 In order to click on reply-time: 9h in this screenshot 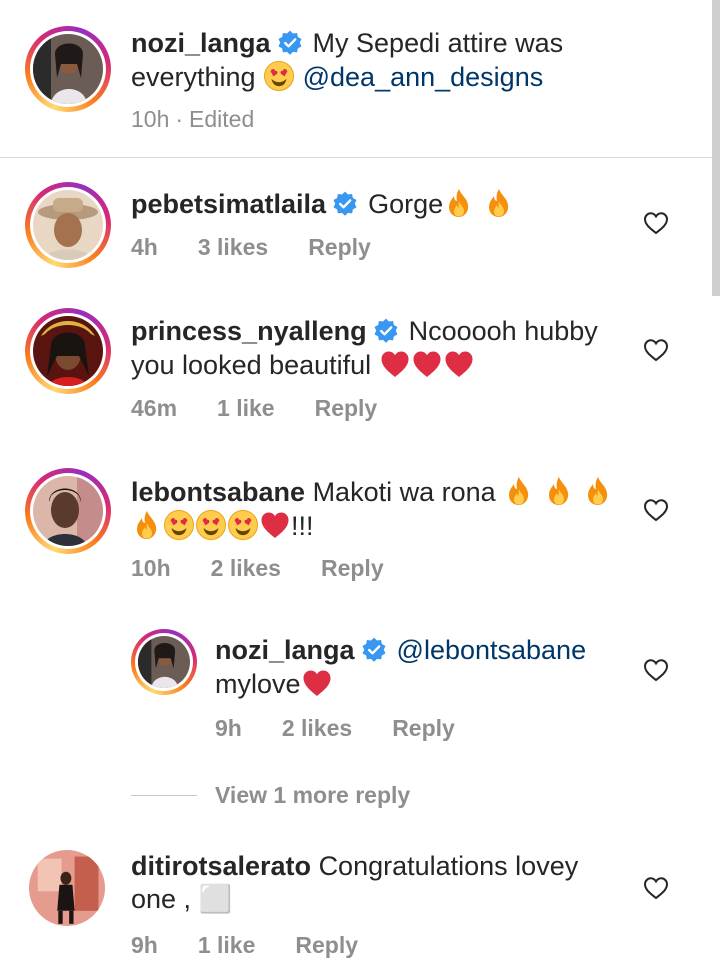, I will do `click(228, 728)`.